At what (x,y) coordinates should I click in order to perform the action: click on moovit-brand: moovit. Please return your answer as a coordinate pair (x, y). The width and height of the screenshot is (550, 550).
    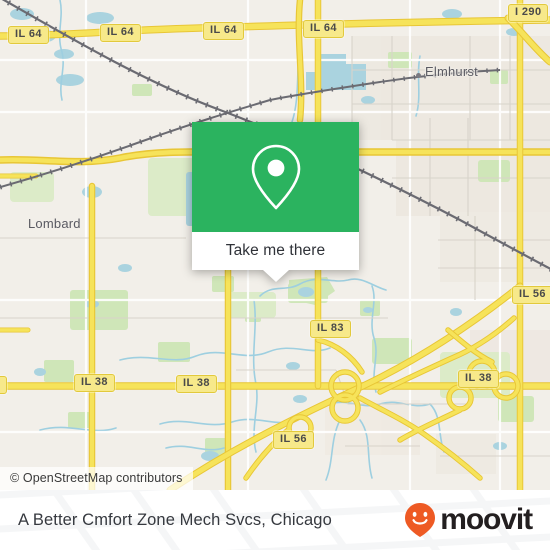
    Looking at the image, I should click on (468, 520).